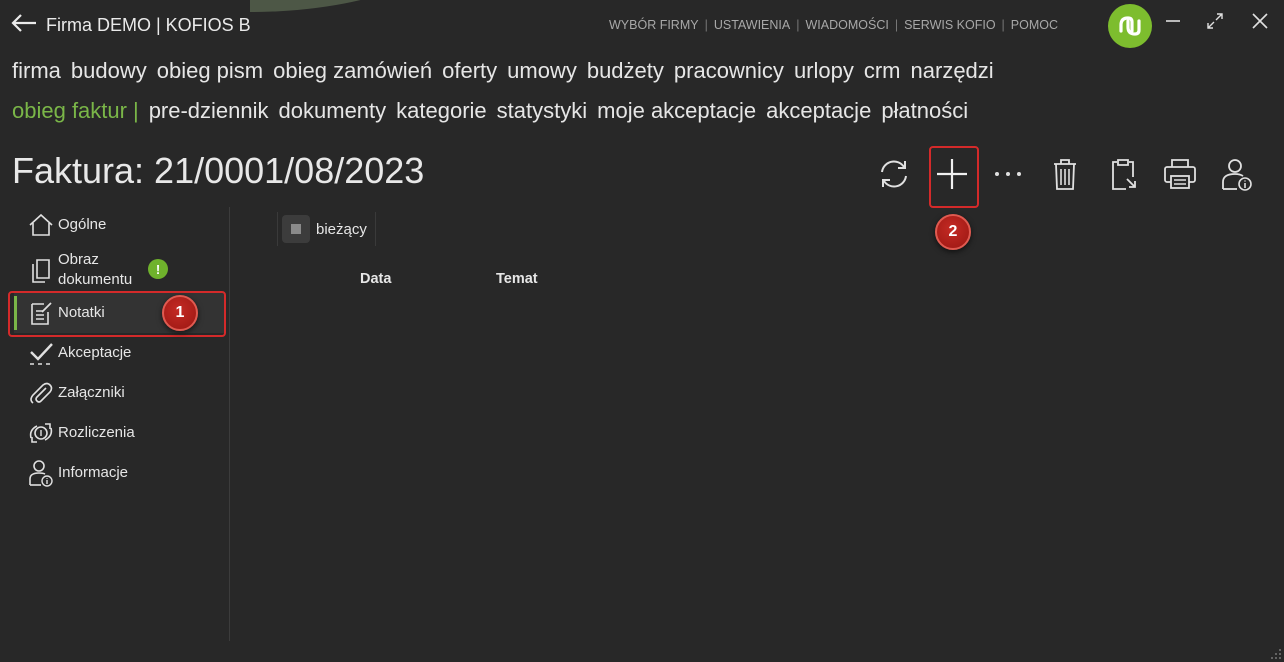 This screenshot has width=1284, height=662. Describe the element at coordinates (109, 71) in the screenshot. I see `menu-budowy: budowy` at that location.